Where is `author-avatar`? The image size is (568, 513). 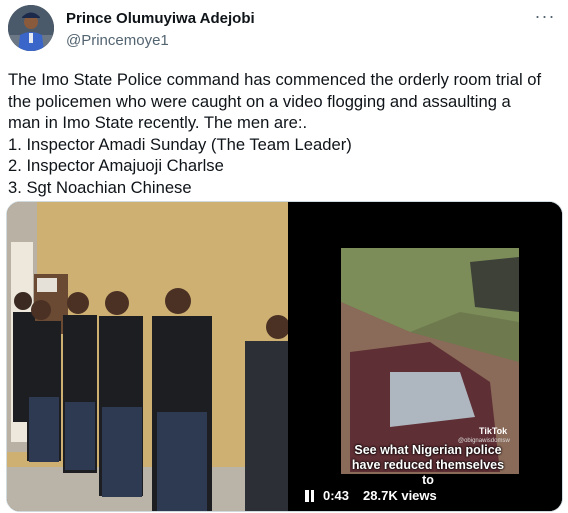 author-avatar is located at coordinates (31, 28).